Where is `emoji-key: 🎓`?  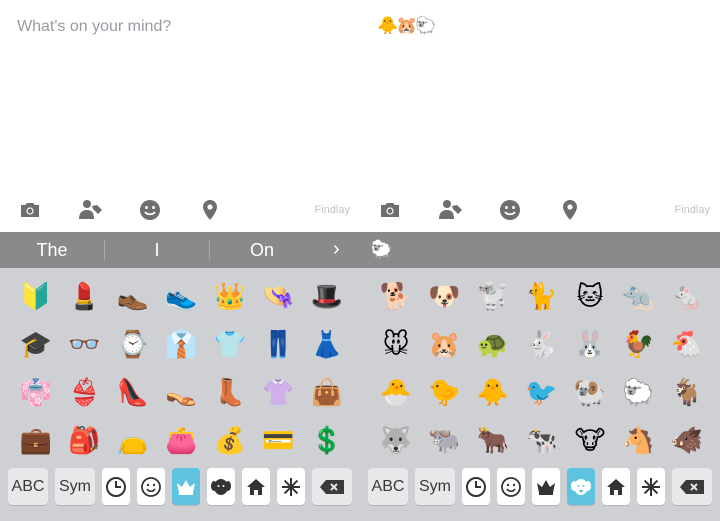 emoji-key: 🎓 is located at coordinates (36, 344).